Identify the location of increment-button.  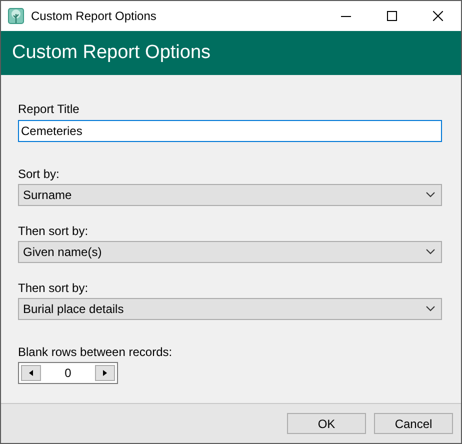
(105, 373).